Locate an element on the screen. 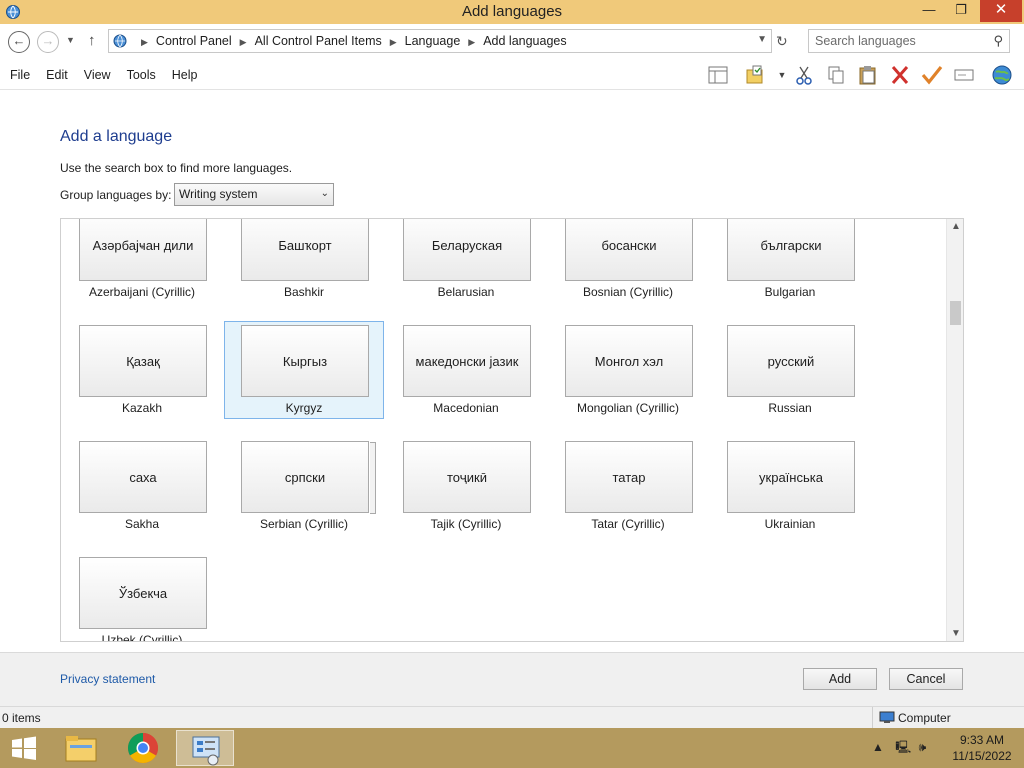 This screenshot has height=768, width=1024. taskbar-chrome is located at coordinates (143, 748).